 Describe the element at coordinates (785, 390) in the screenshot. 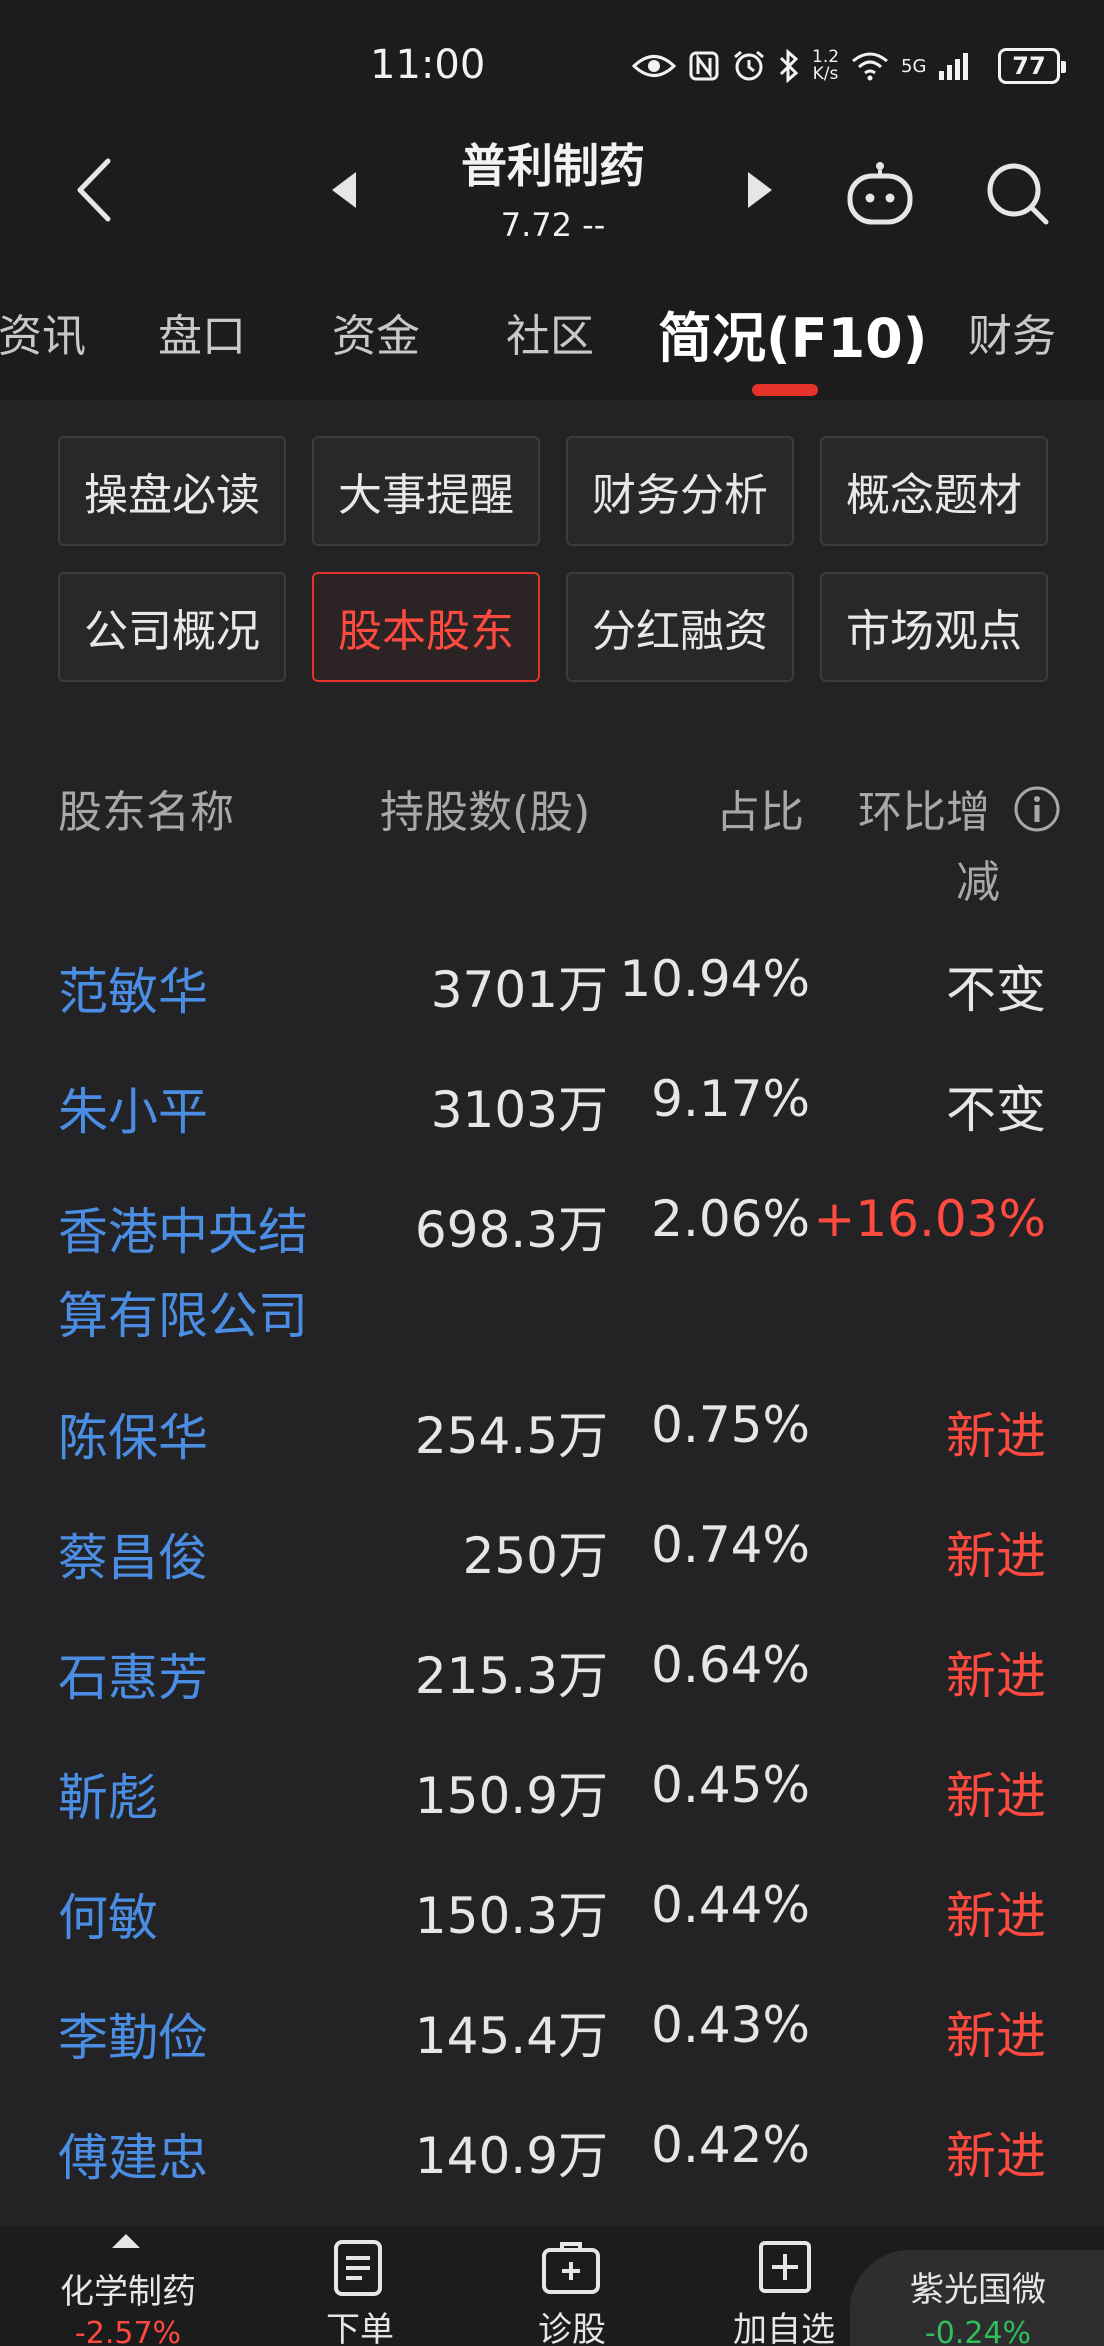

I see `active-tab-indicator` at that location.